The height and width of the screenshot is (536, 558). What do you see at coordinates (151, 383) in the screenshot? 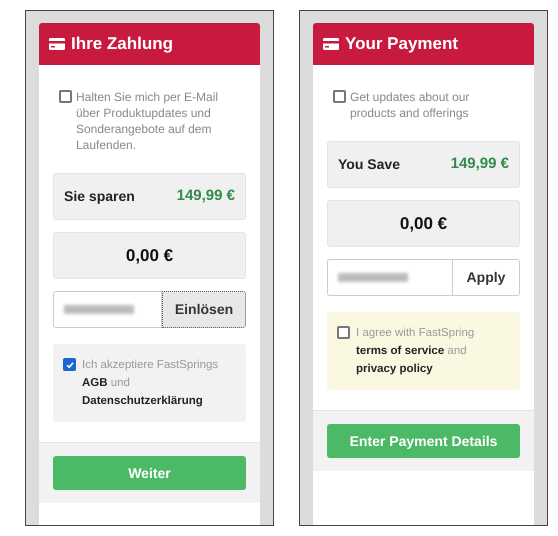
I see `agreement-text: Ich akzeptiere FastSprings AGB und Datenschutzerklärung` at bounding box center [151, 383].